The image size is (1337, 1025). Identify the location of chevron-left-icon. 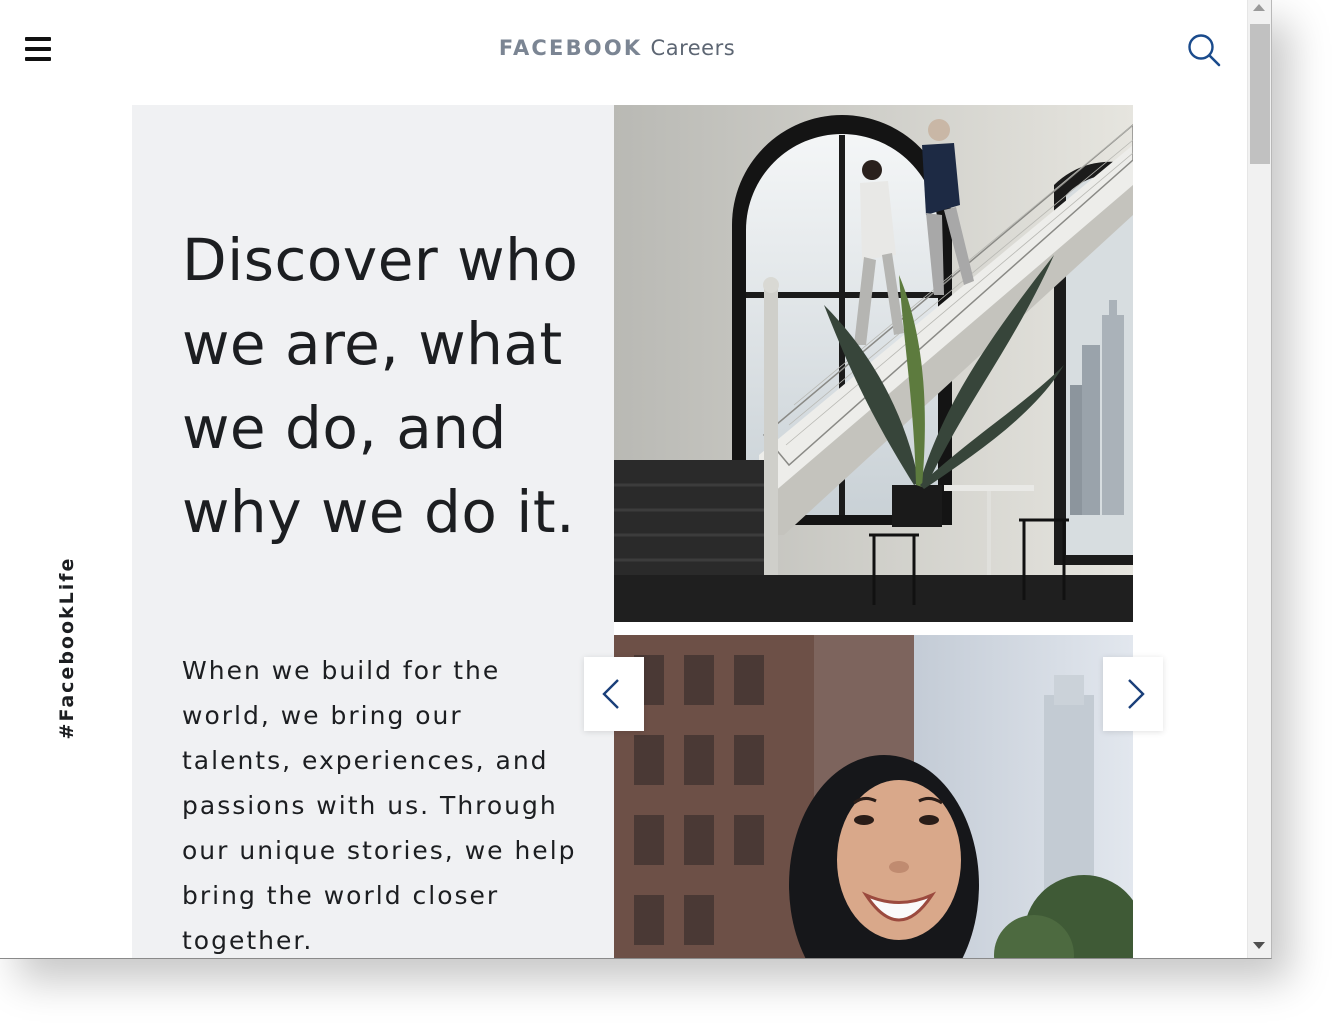
(610, 694).